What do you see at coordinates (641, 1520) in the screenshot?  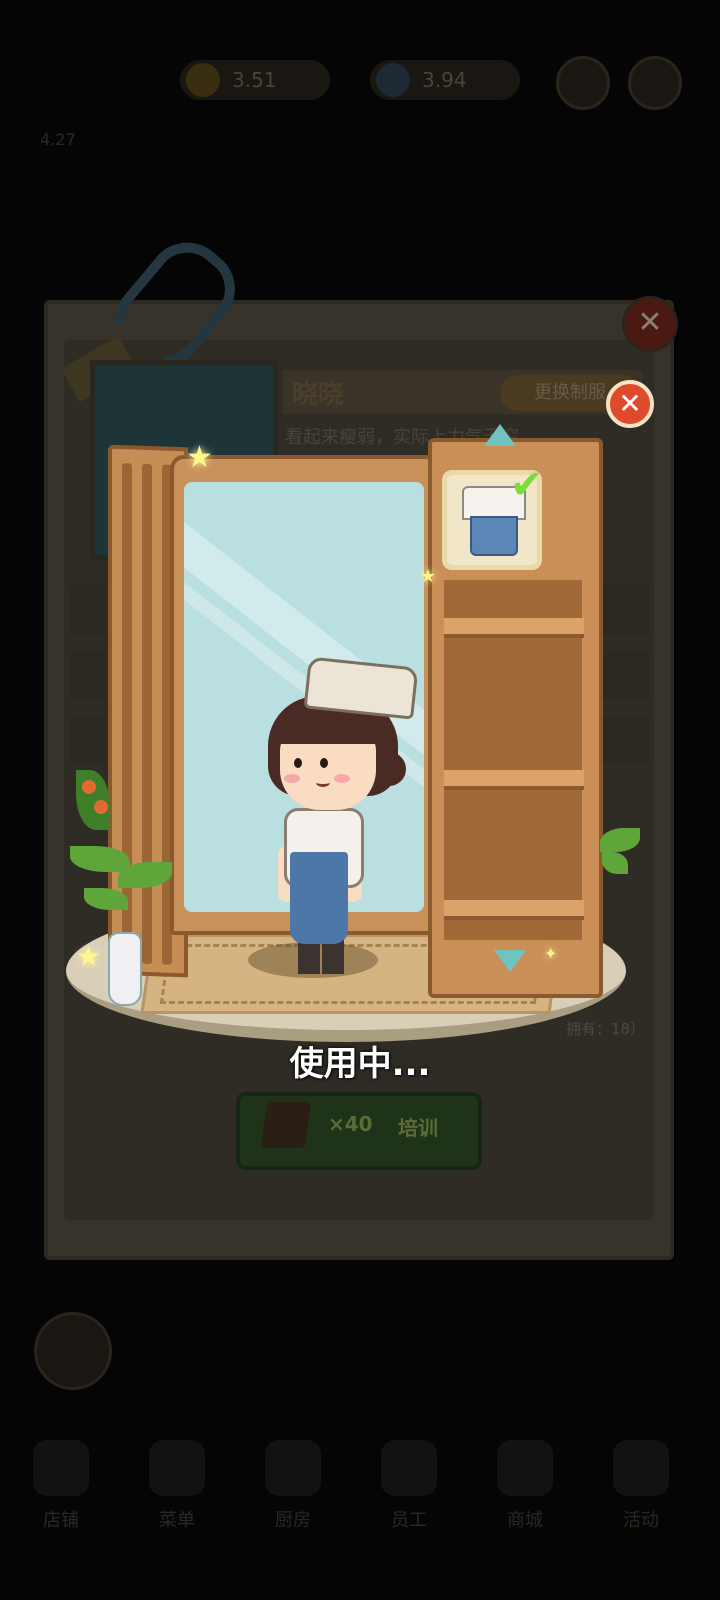 I see `nav-label: 活动` at bounding box center [641, 1520].